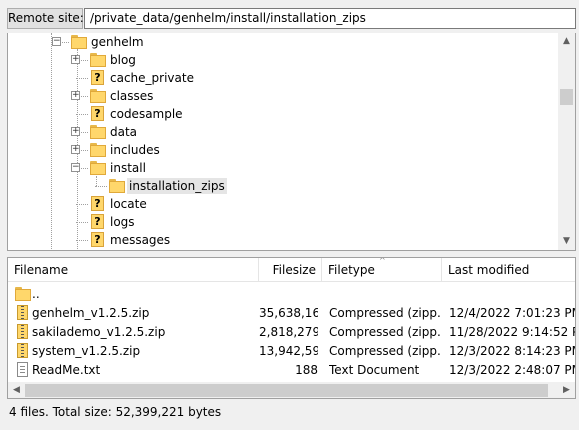 Image resolution: width=579 pixels, height=430 pixels. Describe the element at coordinates (146, 114) in the screenshot. I see `tree-item-label: codesample` at that location.